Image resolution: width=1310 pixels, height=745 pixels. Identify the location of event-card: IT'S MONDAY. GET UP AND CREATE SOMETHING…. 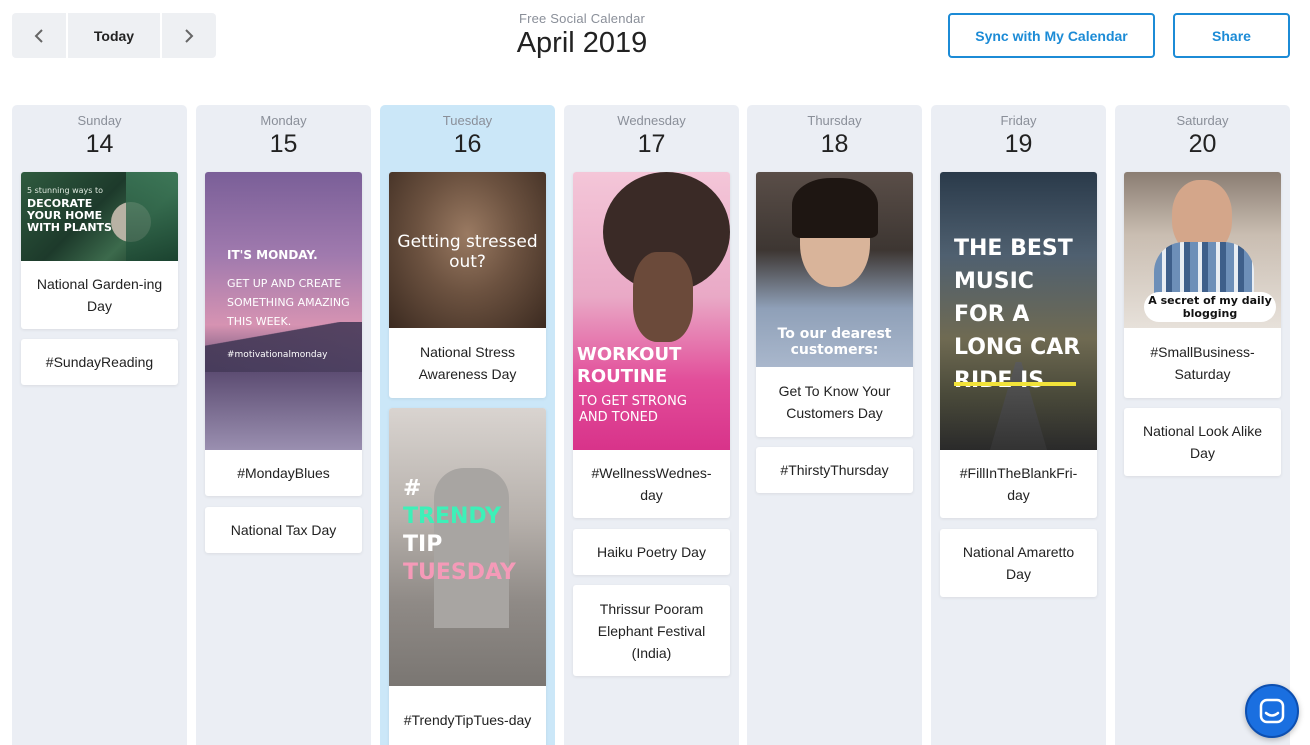
(283, 334).